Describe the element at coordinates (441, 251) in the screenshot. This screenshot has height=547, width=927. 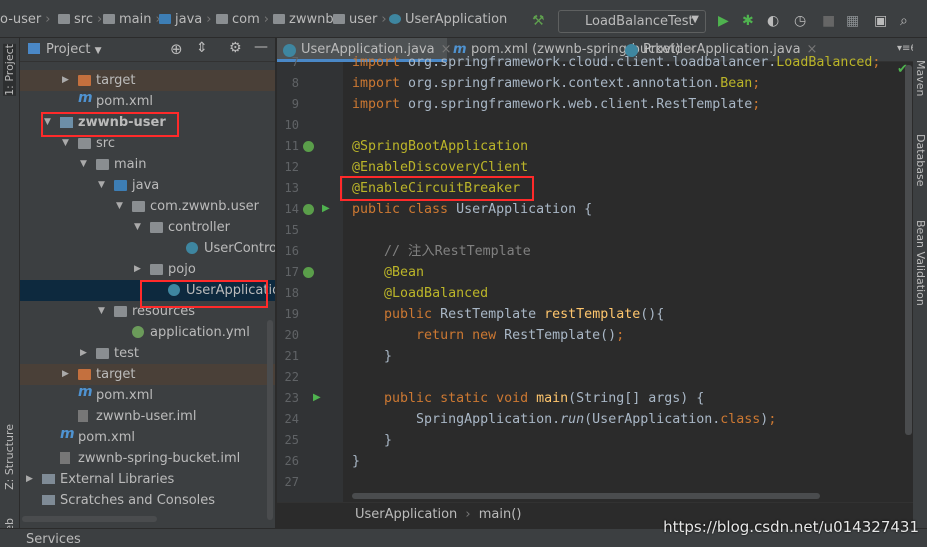
I see `code-line: // 注入RestTemplate` at that location.